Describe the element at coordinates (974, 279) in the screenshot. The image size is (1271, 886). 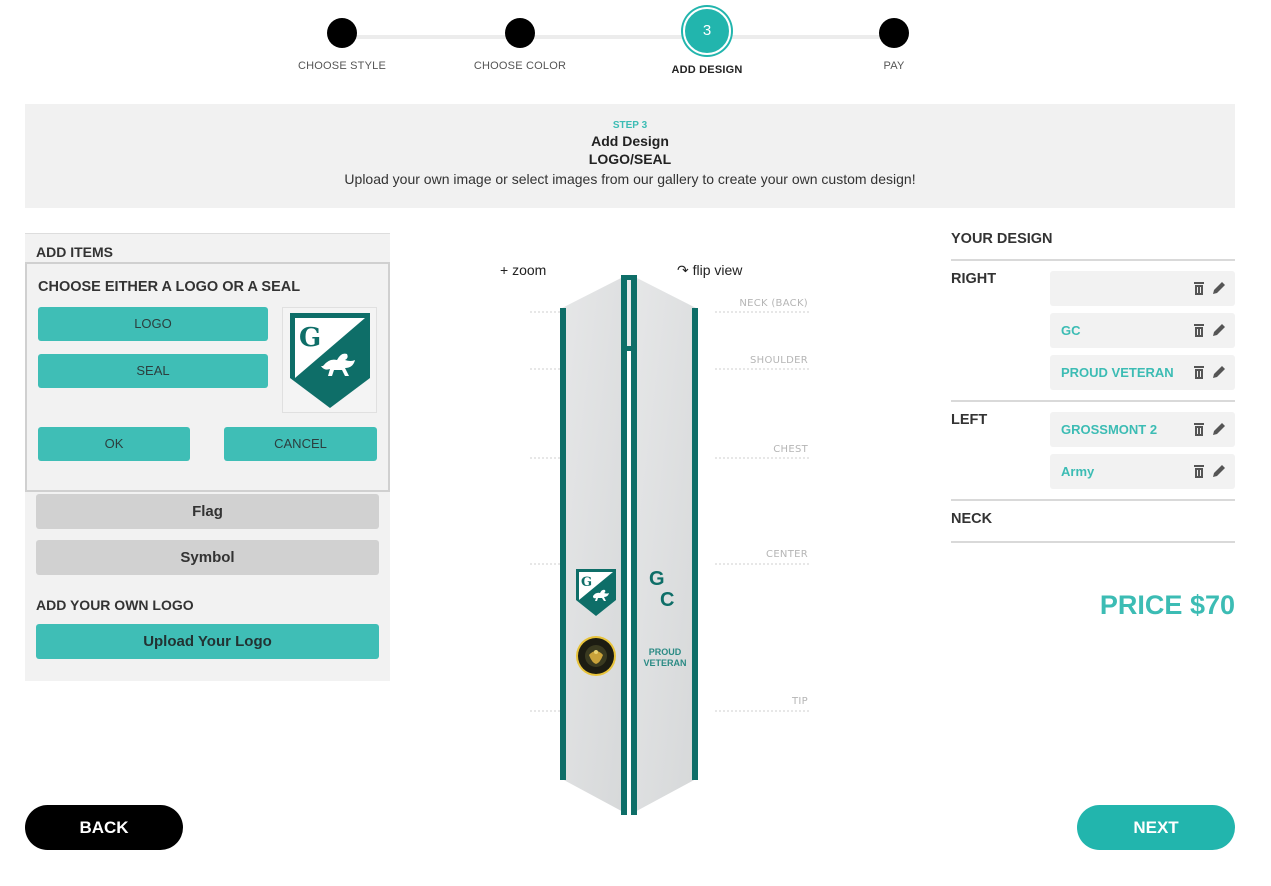
I see `section-label: RIGHT` at that location.